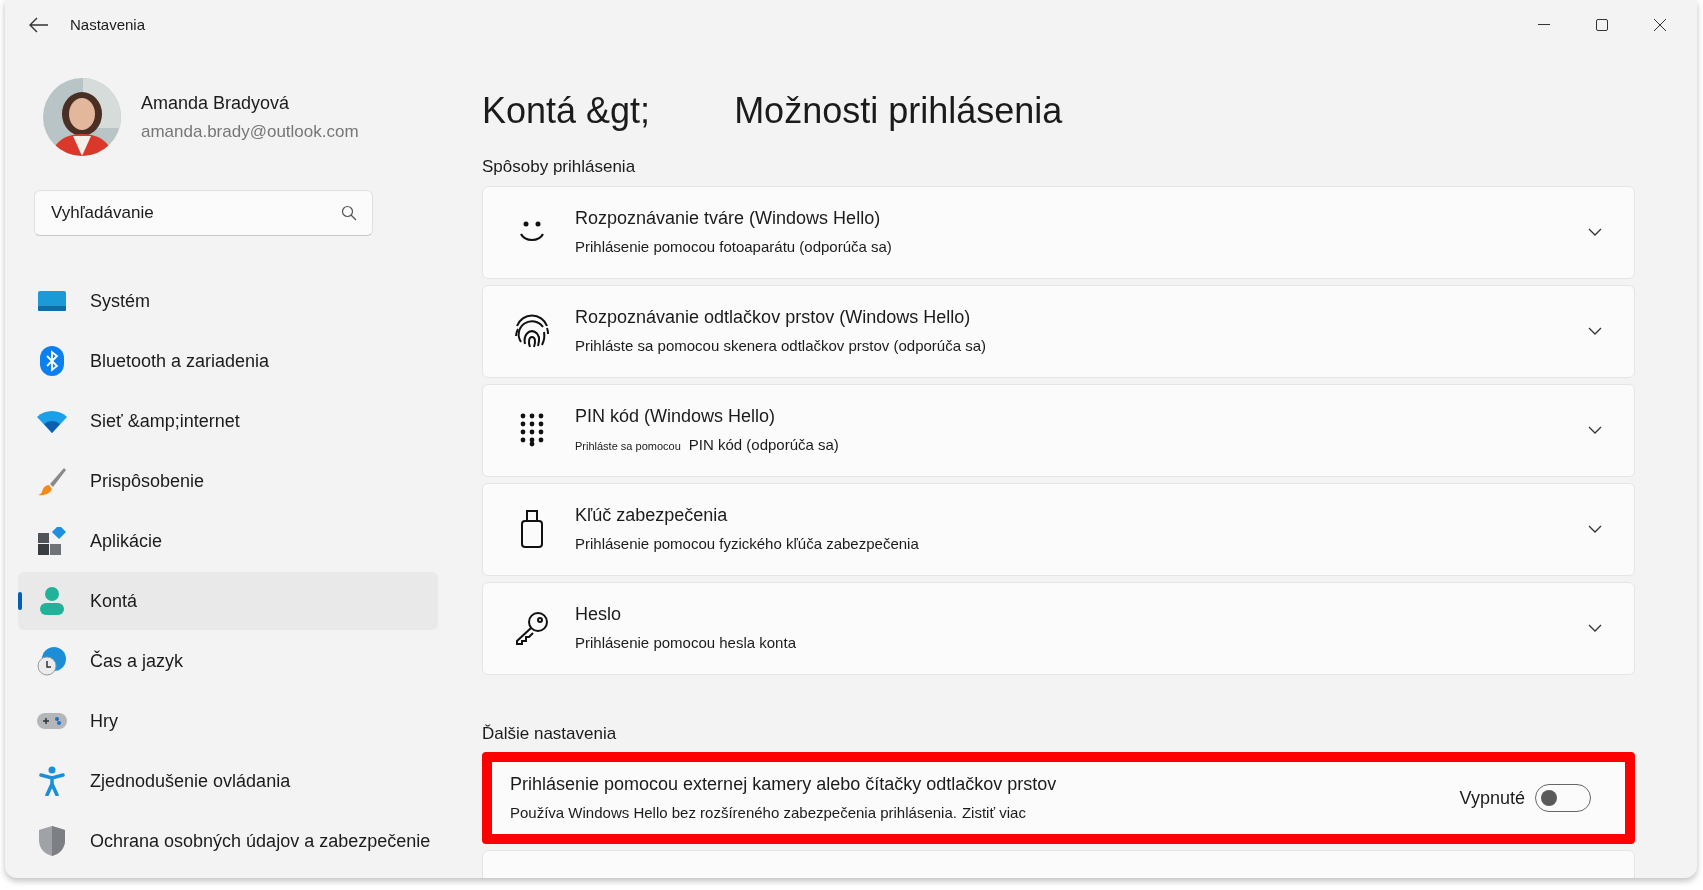 This screenshot has width=1703, height=890. What do you see at coordinates (781, 346) in the screenshot?
I see `card-subtitle: Prihláste sa pomocou skenera odtlačkov prstov (odporúča sa)` at bounding box center [781, 346].